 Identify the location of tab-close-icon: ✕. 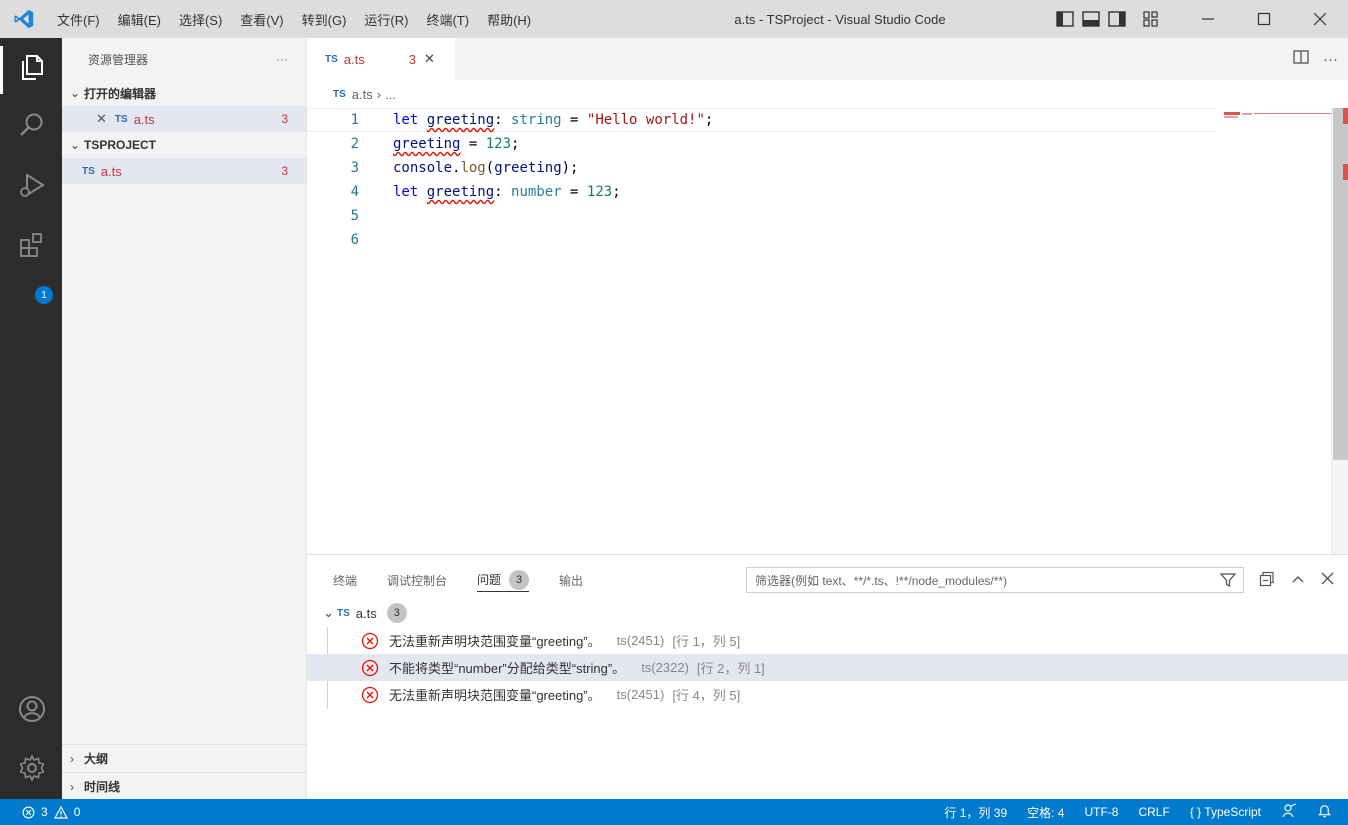
(429, 59).